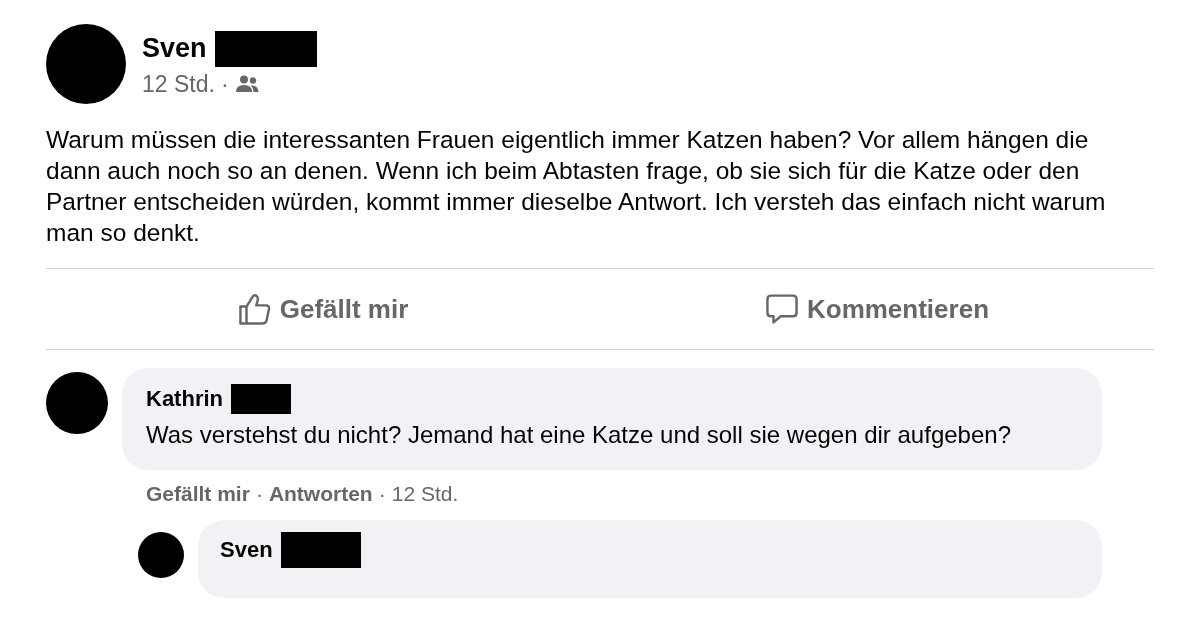 Image resolution: width=1200 pixels, height=630 pixels. Describe the element at coordinates (323, 309) in the screenshot. I see `like-button: Gefällt mir` at that location.